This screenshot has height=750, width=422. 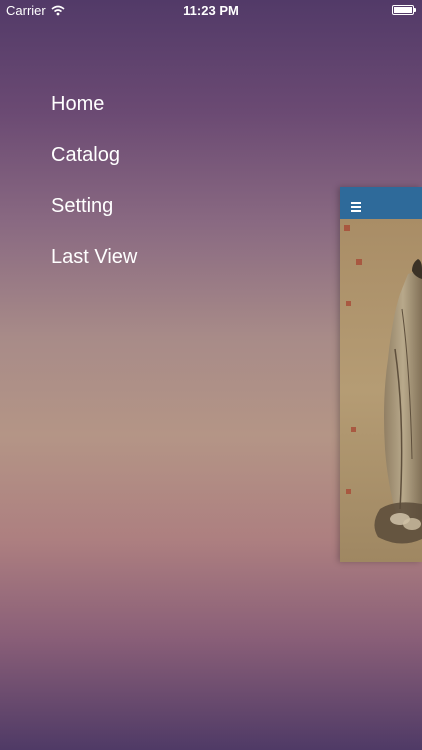 I want to click on hamburger-menu-icon, so click(x=357, y=207).